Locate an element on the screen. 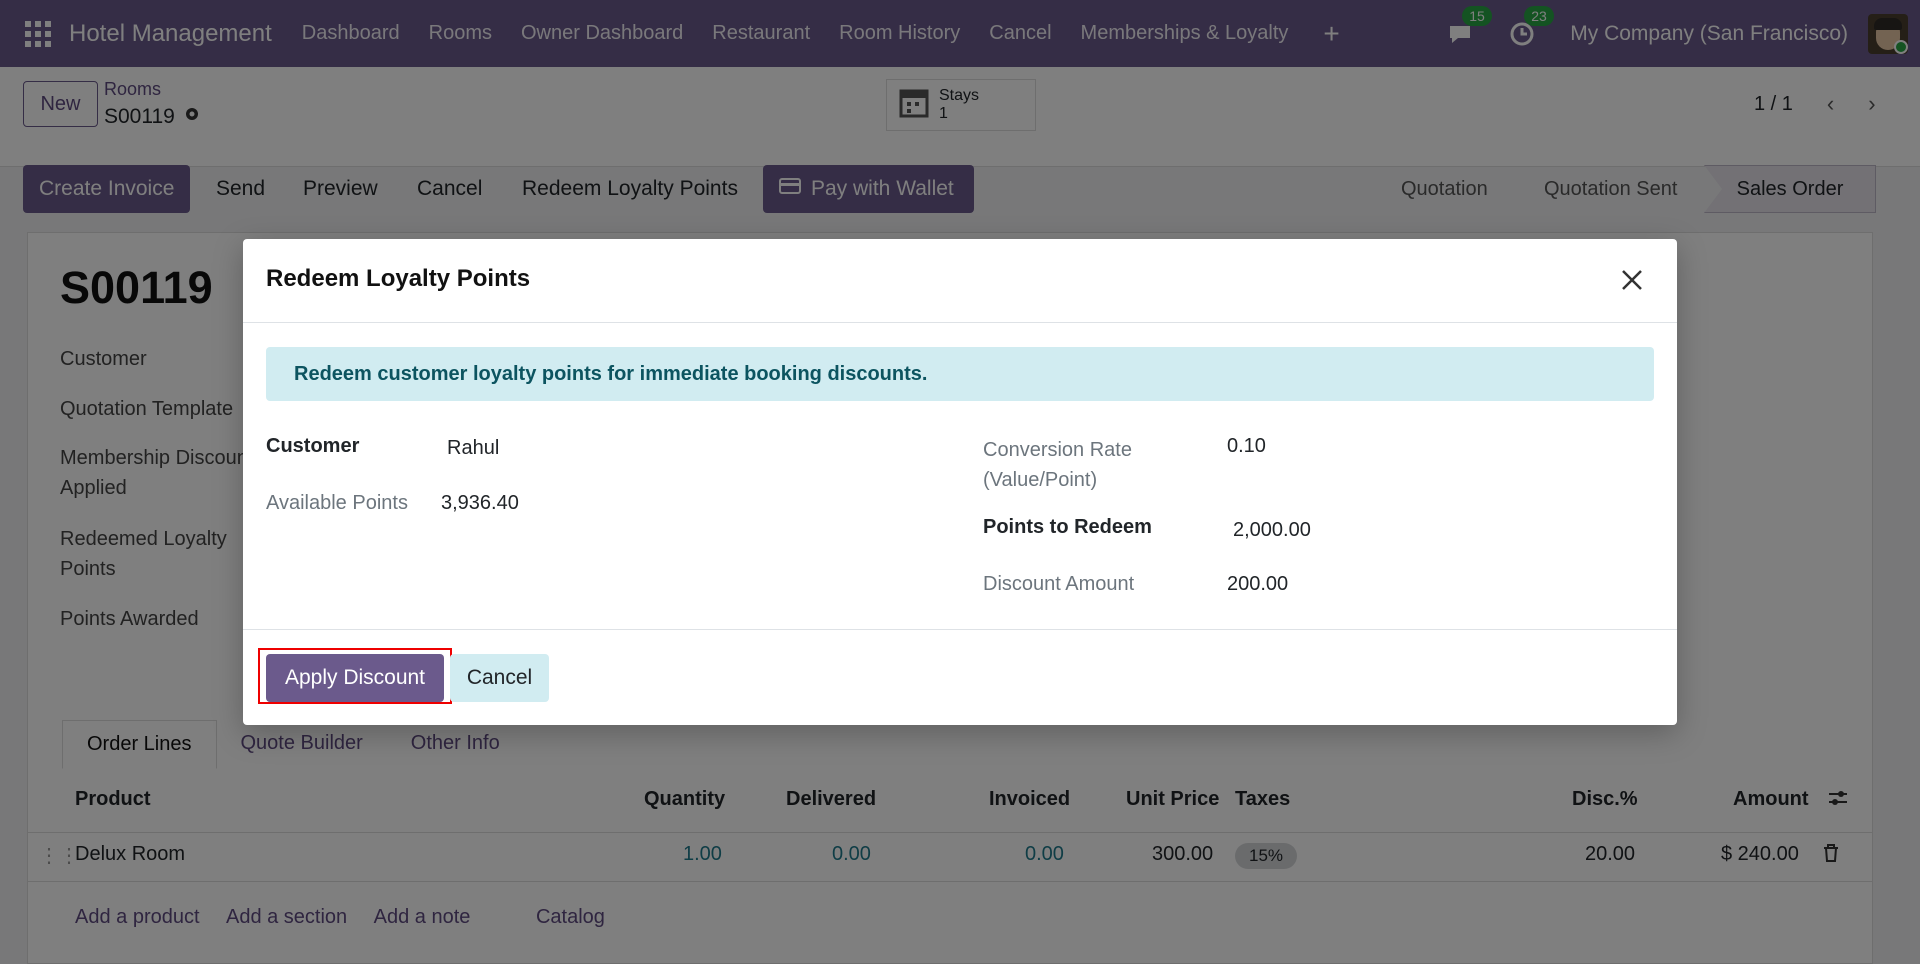 This screenshot has width=1920, height=964. dialog-cancel-button: Cancel is located at coordinates (499, 678).